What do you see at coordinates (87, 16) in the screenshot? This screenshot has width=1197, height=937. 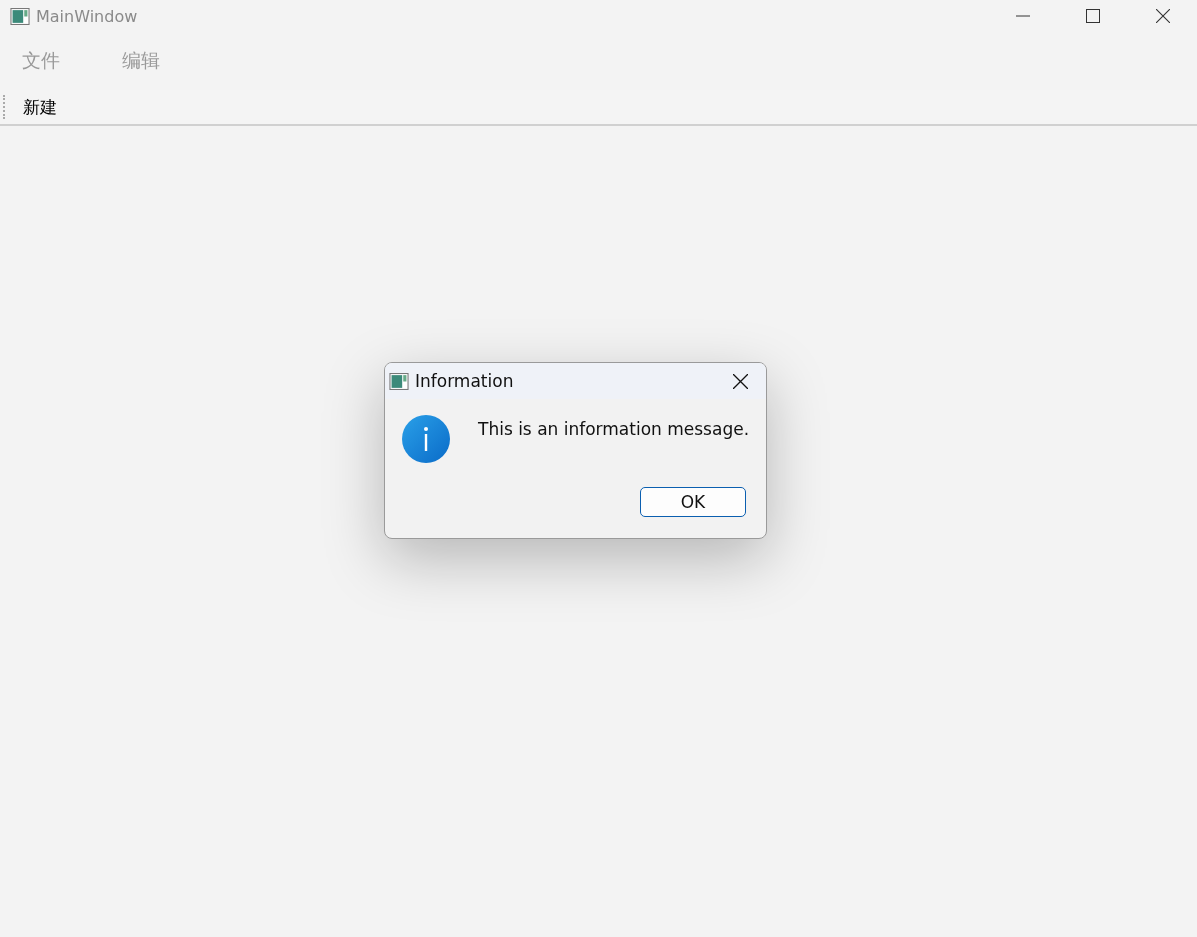 I see `window-title: MainWindow` at bounding box center [87, 16].